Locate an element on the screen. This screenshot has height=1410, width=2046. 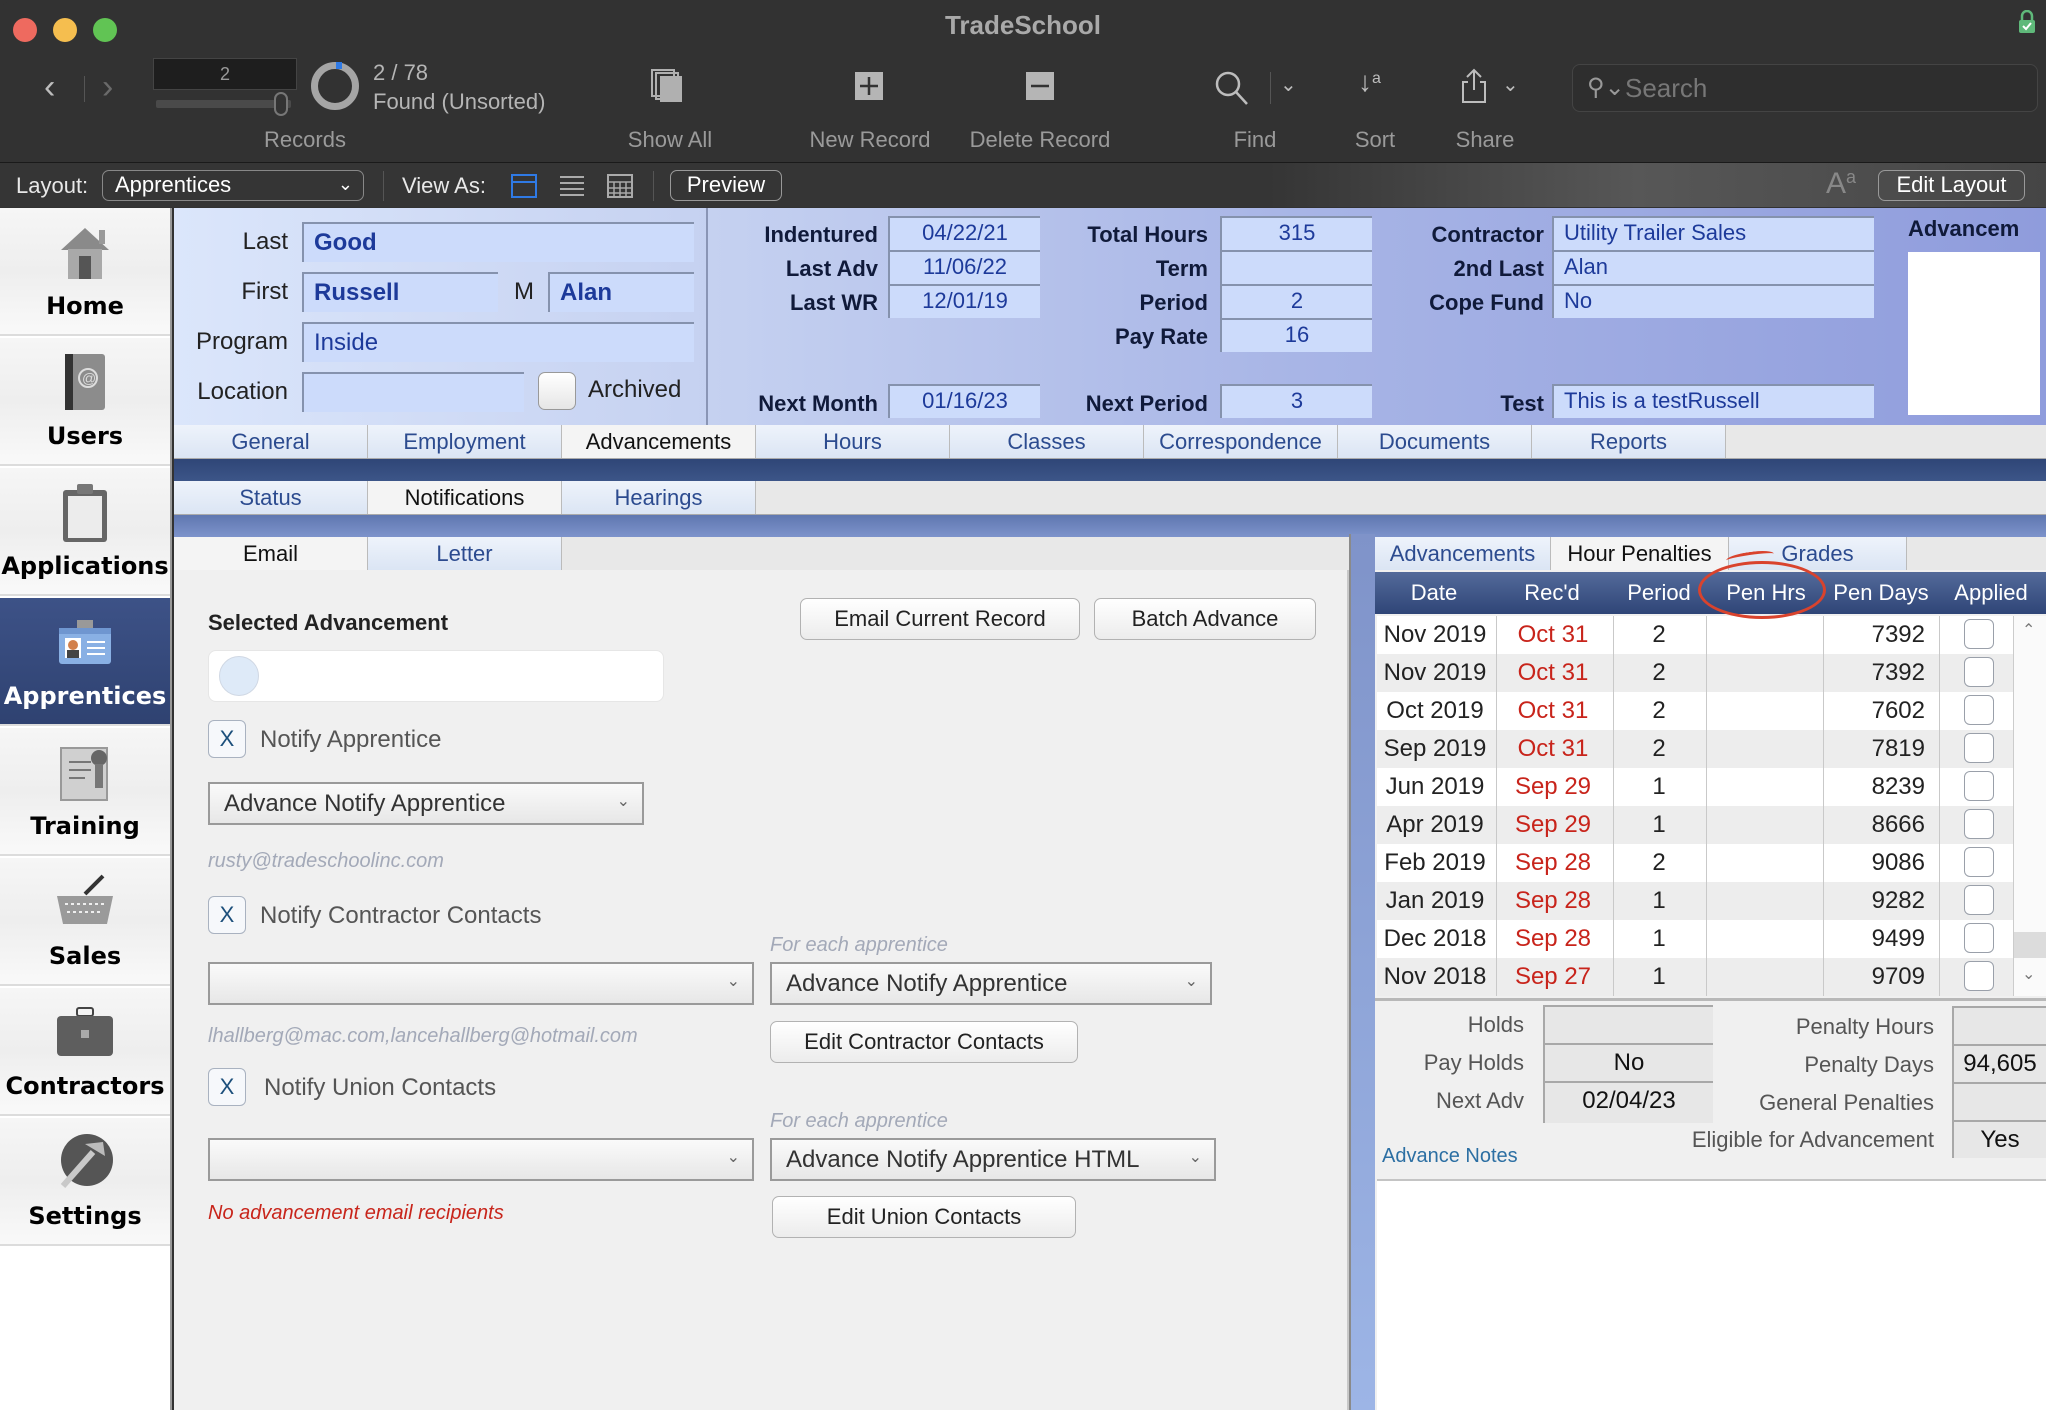
total-hours-field: 315 is located at coordinates (1296, 233).